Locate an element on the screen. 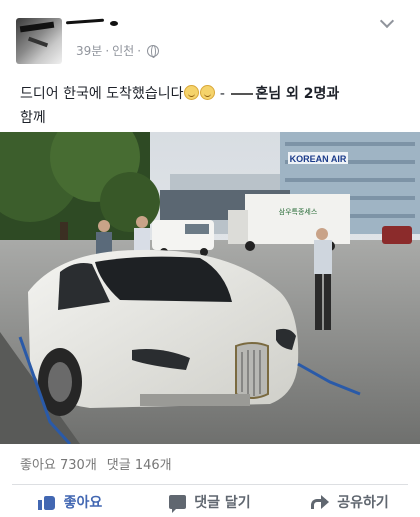 This screenshot has width=420, height=517. post-location: 인천 is located at coordinates (123, 50).